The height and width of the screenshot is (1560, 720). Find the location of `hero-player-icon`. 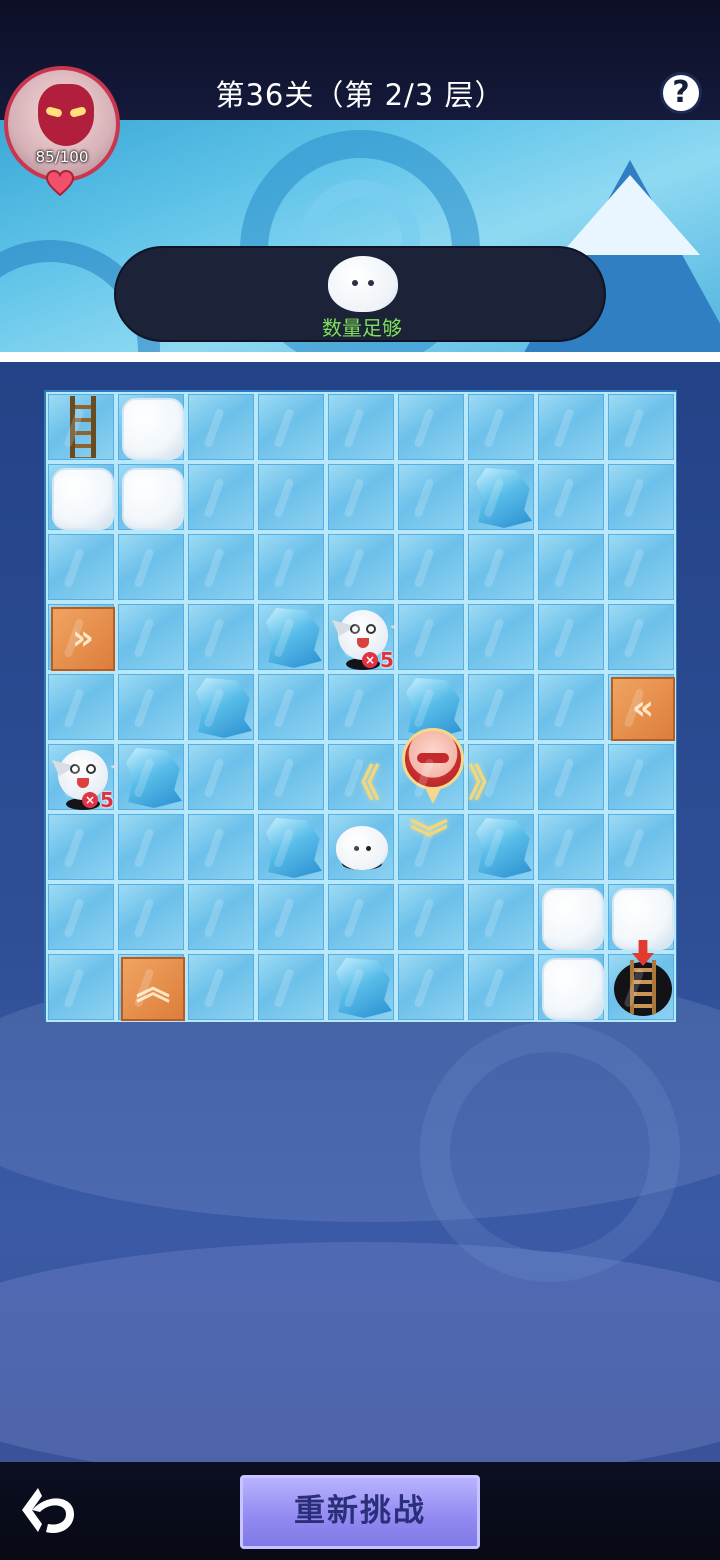

hero-player-icon is located at coordinates (433, 759).